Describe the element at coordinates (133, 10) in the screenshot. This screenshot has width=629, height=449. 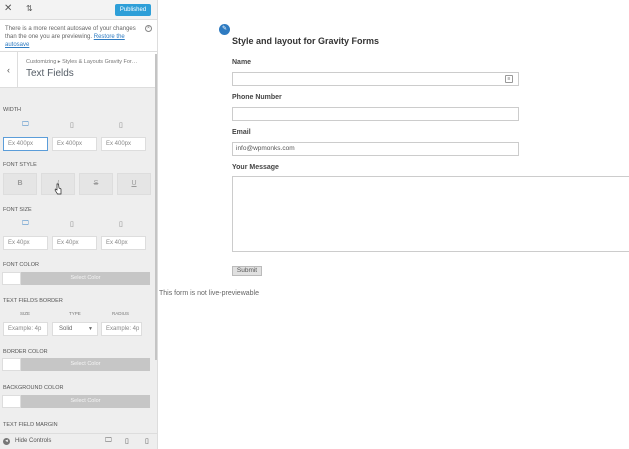
I see `publish-button: Published` at that location.